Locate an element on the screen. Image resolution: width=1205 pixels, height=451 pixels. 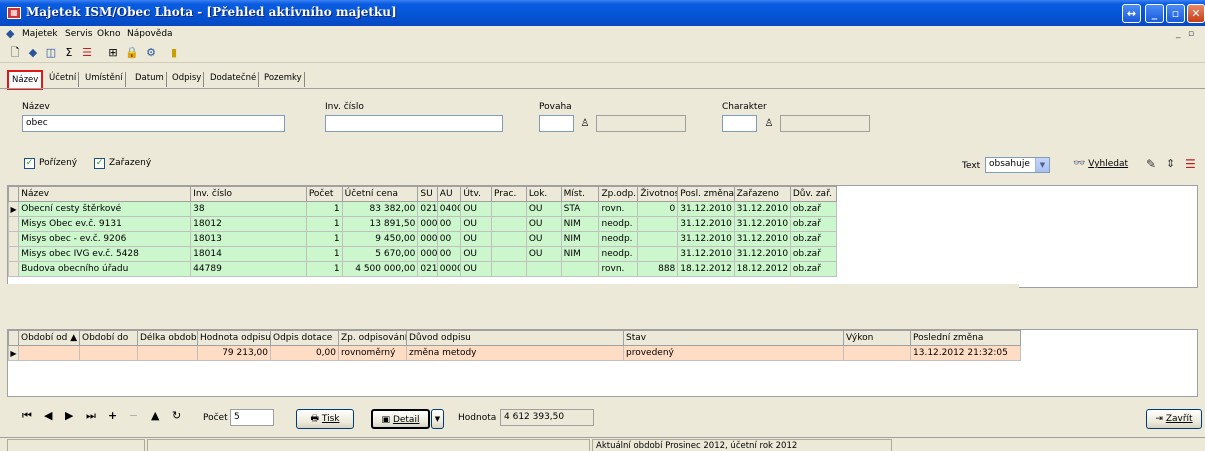
calculator-icon: ⊞ is located at coordinates (113, 53).